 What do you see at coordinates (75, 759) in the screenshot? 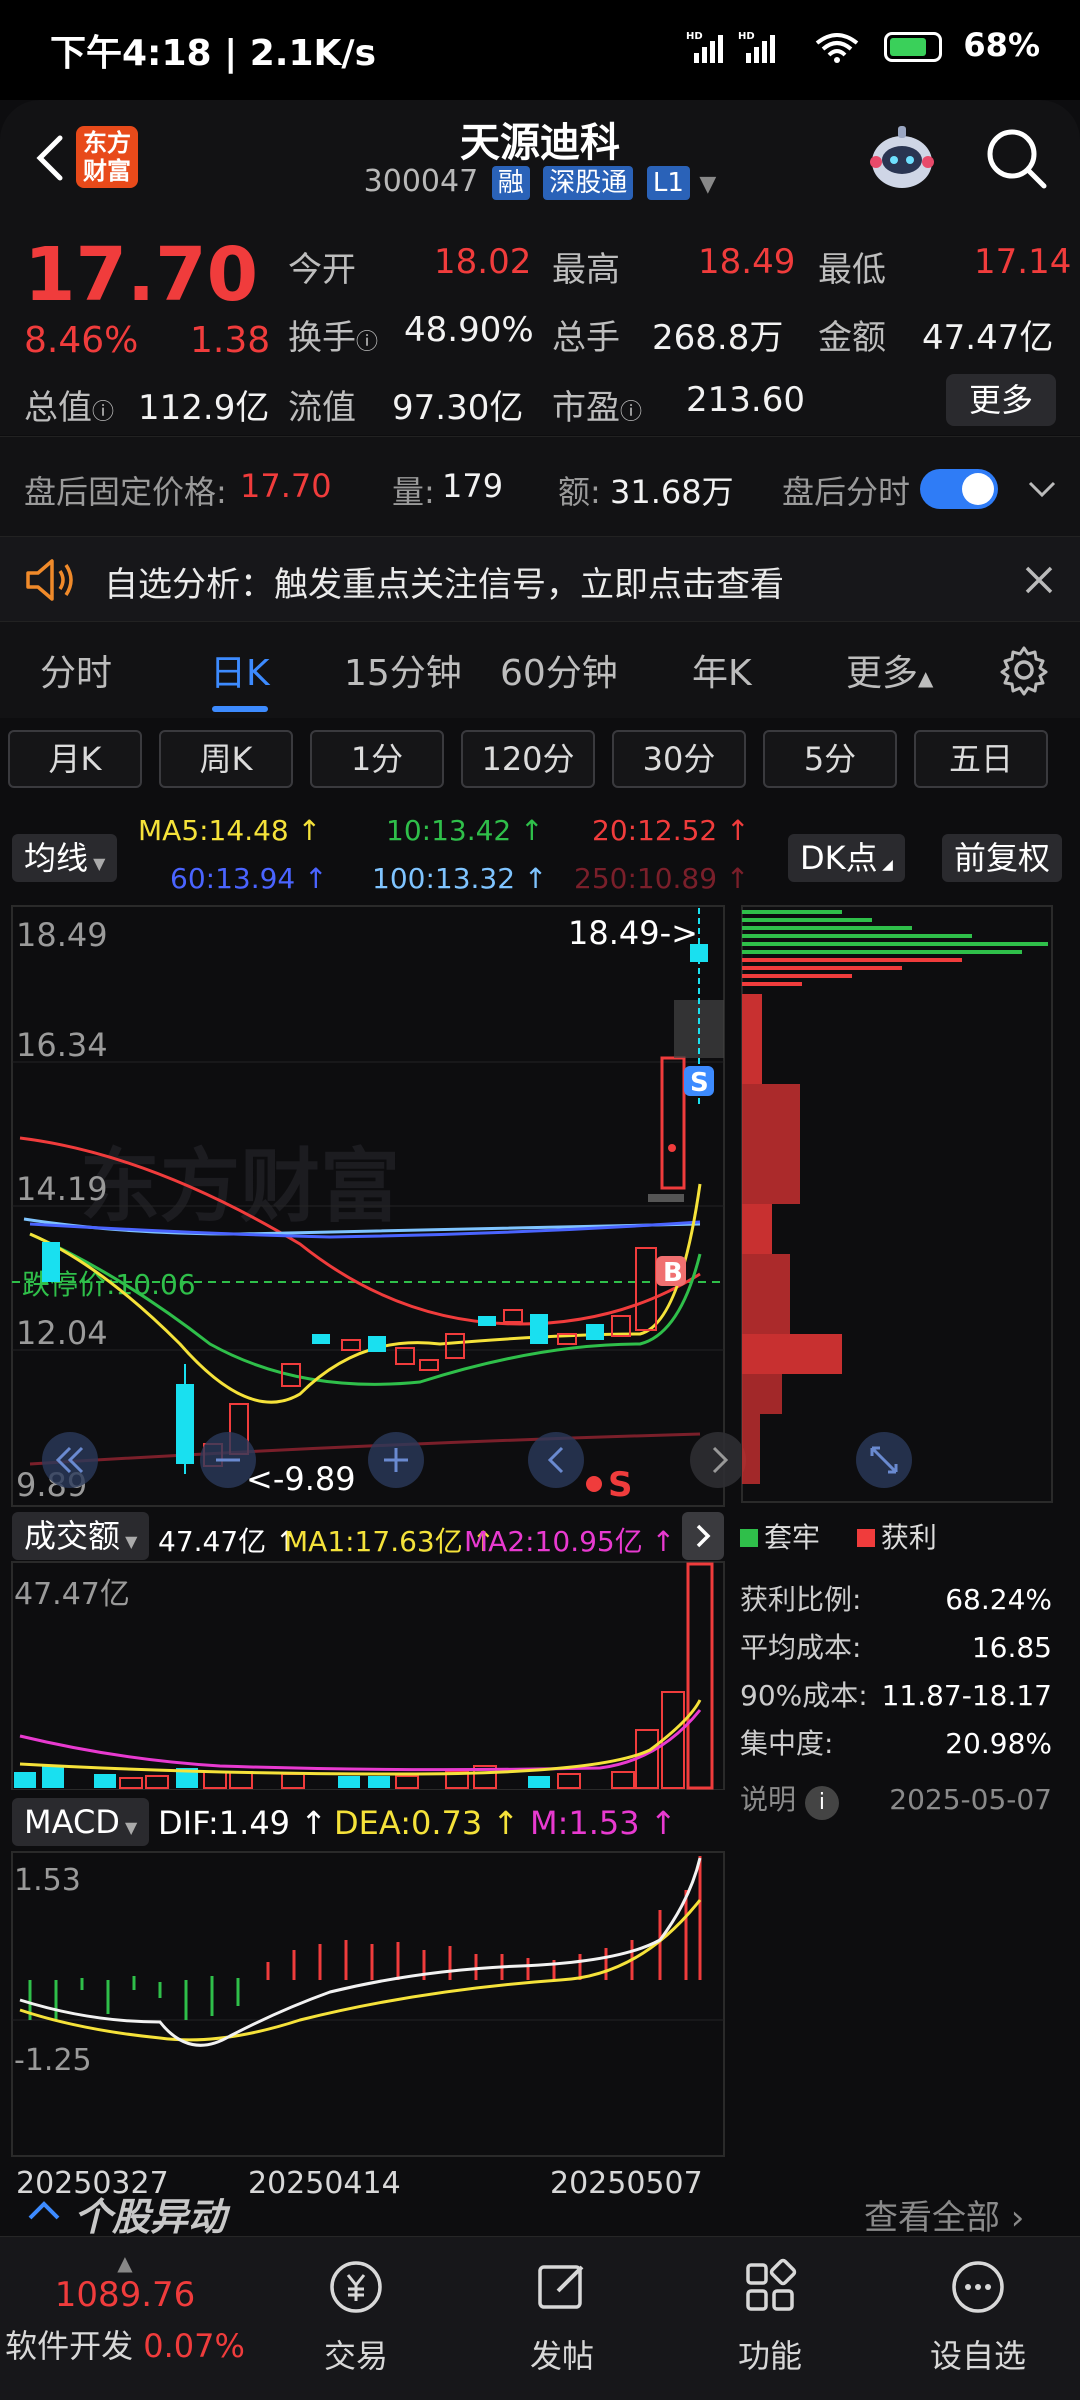
I see `chip-monthly-k: 月K` at bounding box center [75, 759].